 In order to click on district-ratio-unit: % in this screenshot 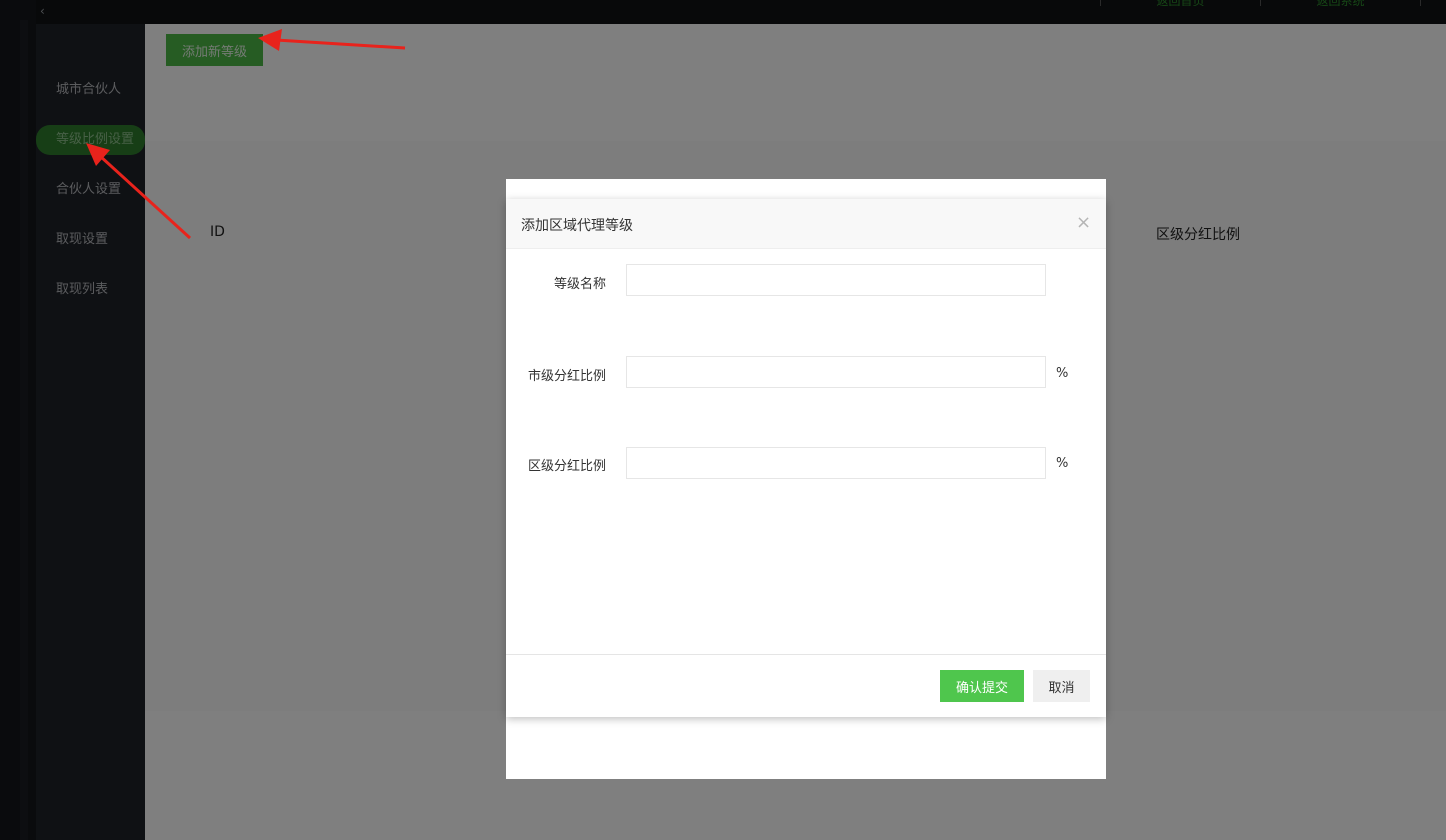, I will do `click(1062, 463)`.